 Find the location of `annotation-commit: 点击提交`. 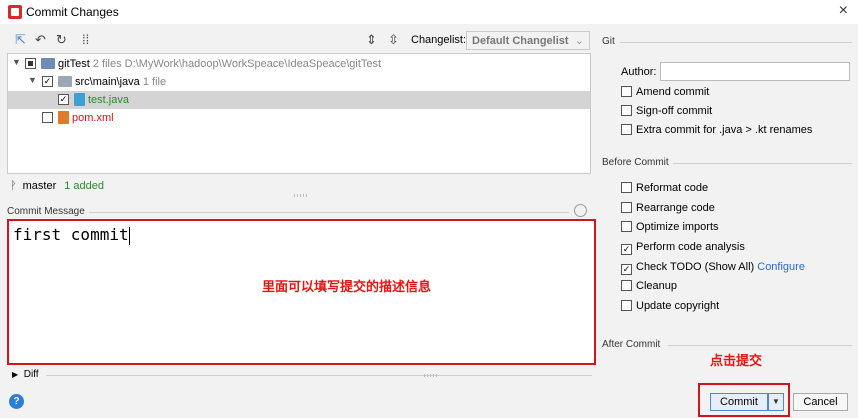

annotation-commit: 点击提交 is located at coordinates (736, 360).